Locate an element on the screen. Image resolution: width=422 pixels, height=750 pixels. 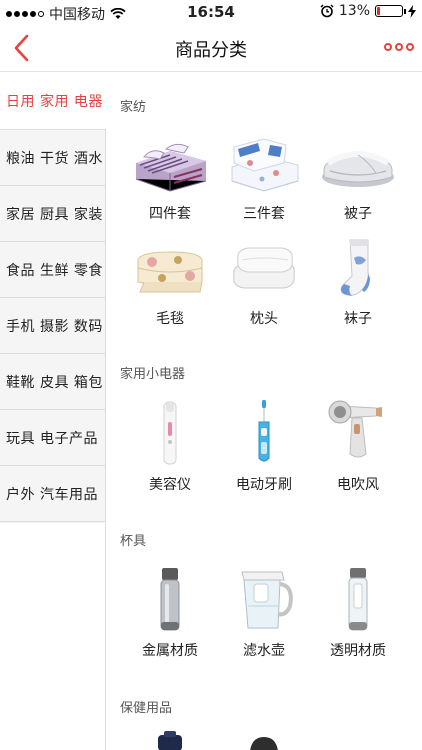
duvet-icon is located at coordinates (358, 169).